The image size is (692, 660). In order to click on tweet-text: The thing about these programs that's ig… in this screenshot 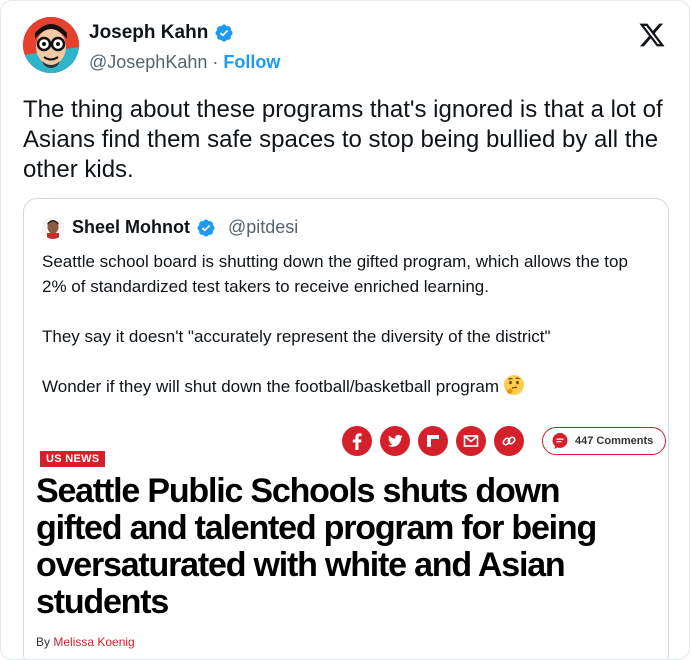, I will do `click(343, 139)`.